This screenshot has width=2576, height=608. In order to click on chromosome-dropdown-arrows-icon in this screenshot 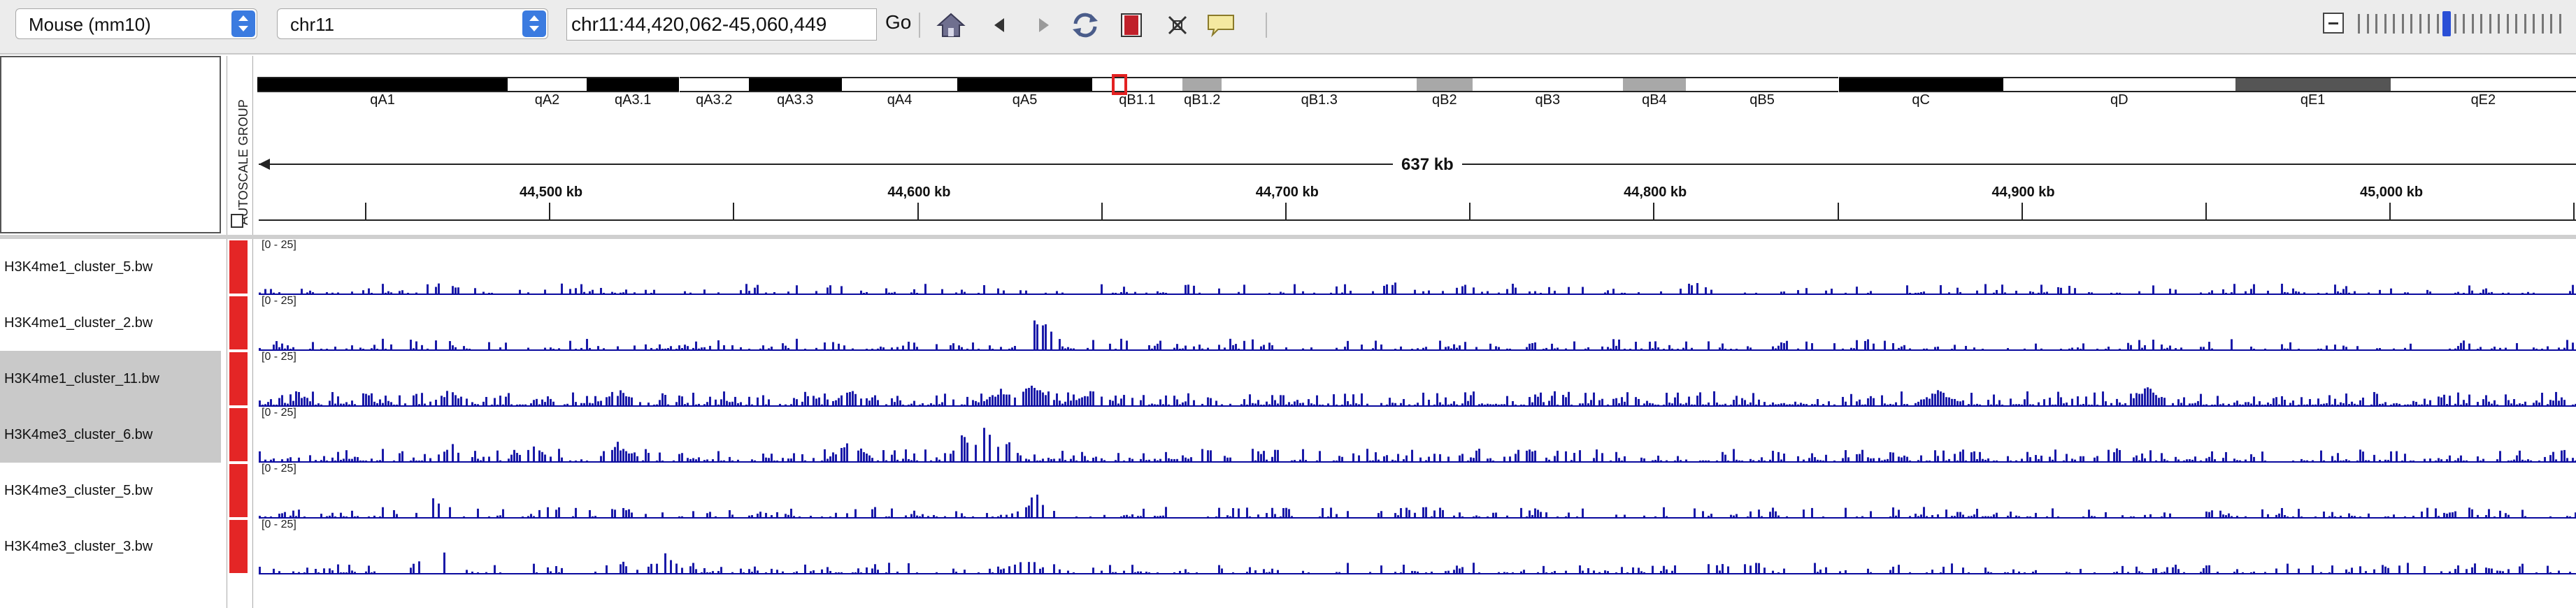, I will do `click(534, 23)`.